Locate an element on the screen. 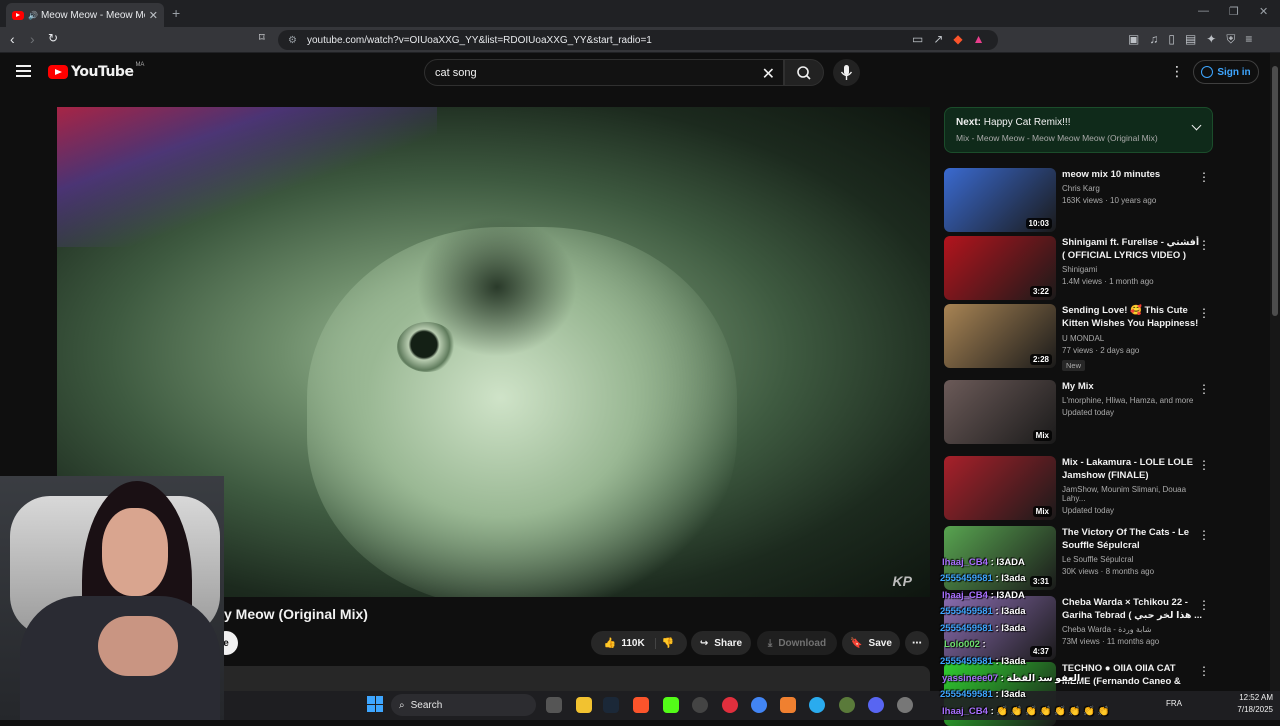 Image resolution: width=1280 pixels, height=726 pixels. file-explorer-icon is located at coordinates (584, 705).